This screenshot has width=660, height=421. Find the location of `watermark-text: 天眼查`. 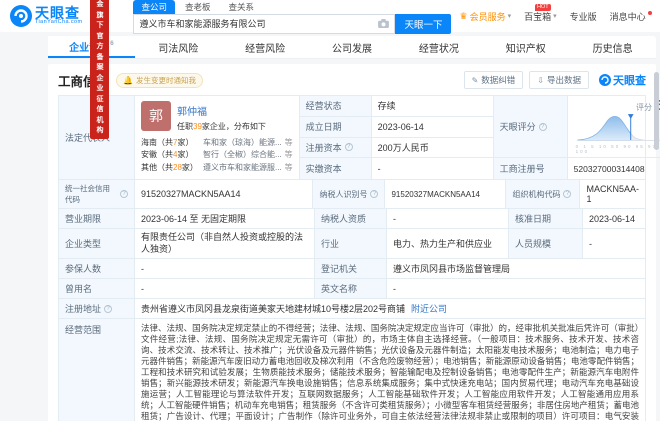

watermark-text: 天眼查 is located at coordinates (629, 81).